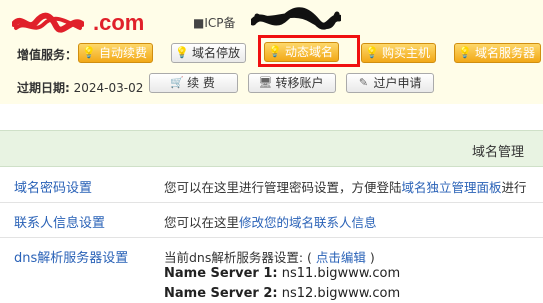  What do you see at coordinates (271, 148) in the screenshot?
I see `table-header: 域名管理` at bounding box center [271, 148].